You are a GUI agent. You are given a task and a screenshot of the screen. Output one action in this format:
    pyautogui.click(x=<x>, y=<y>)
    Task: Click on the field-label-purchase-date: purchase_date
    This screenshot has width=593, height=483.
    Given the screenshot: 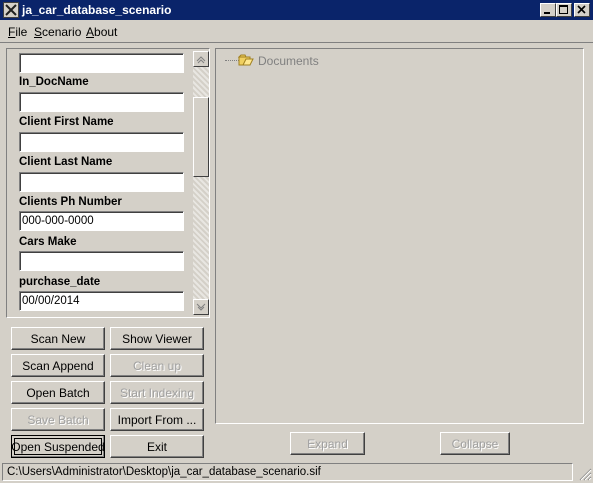 What is the action you would take?
    pyautogui.click(x=60, y=282)
    